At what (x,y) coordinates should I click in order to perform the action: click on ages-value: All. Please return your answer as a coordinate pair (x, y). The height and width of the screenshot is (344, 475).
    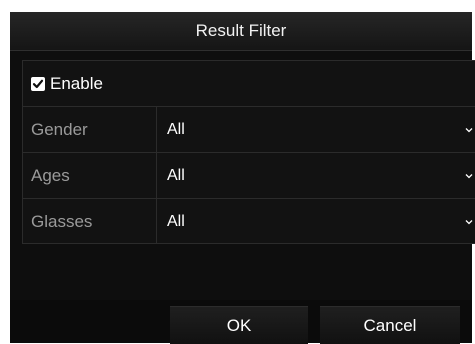
    Looking at the image, I should click on (176, 175).